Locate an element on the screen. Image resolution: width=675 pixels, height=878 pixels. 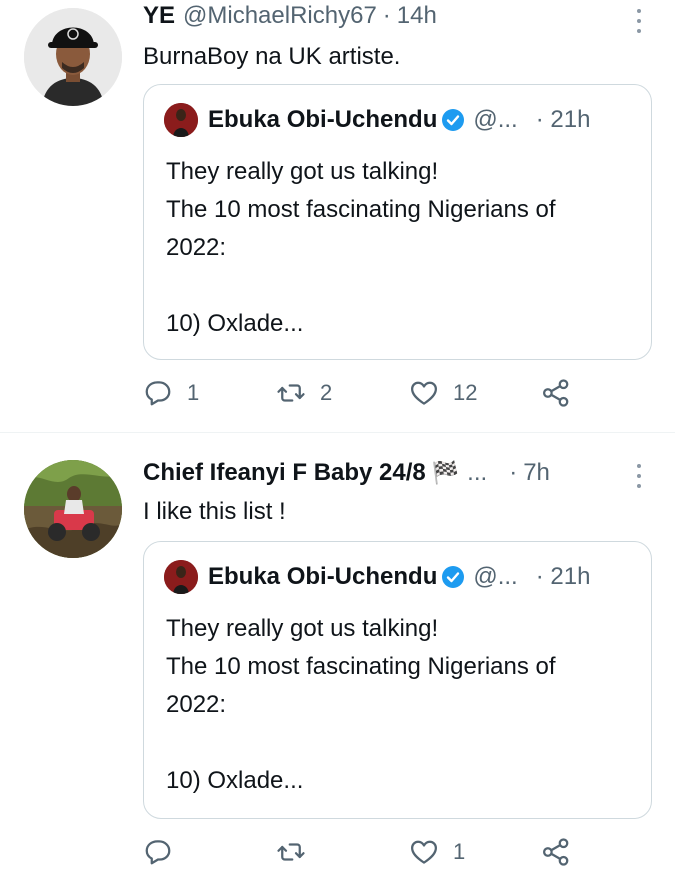
timestamp: 14h is located at coordinates (417, 16).